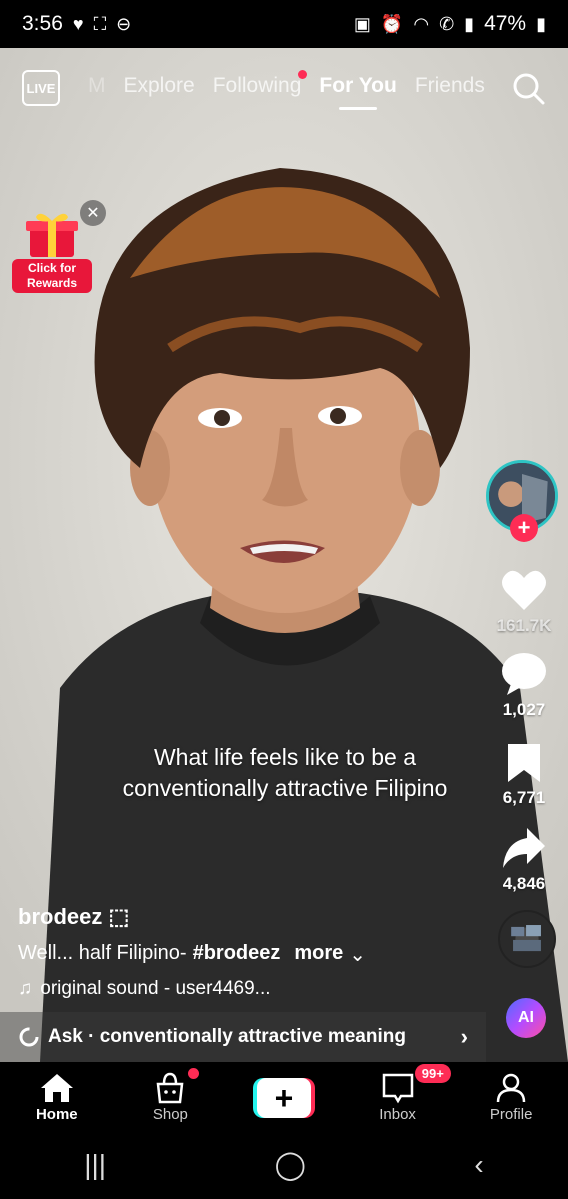 Image resolution: width=568 pixels, height=1199 pixels. Describe the element at coordinates (25, 988) in the screenshot. I see `music-note-icon: ♫` at that location.